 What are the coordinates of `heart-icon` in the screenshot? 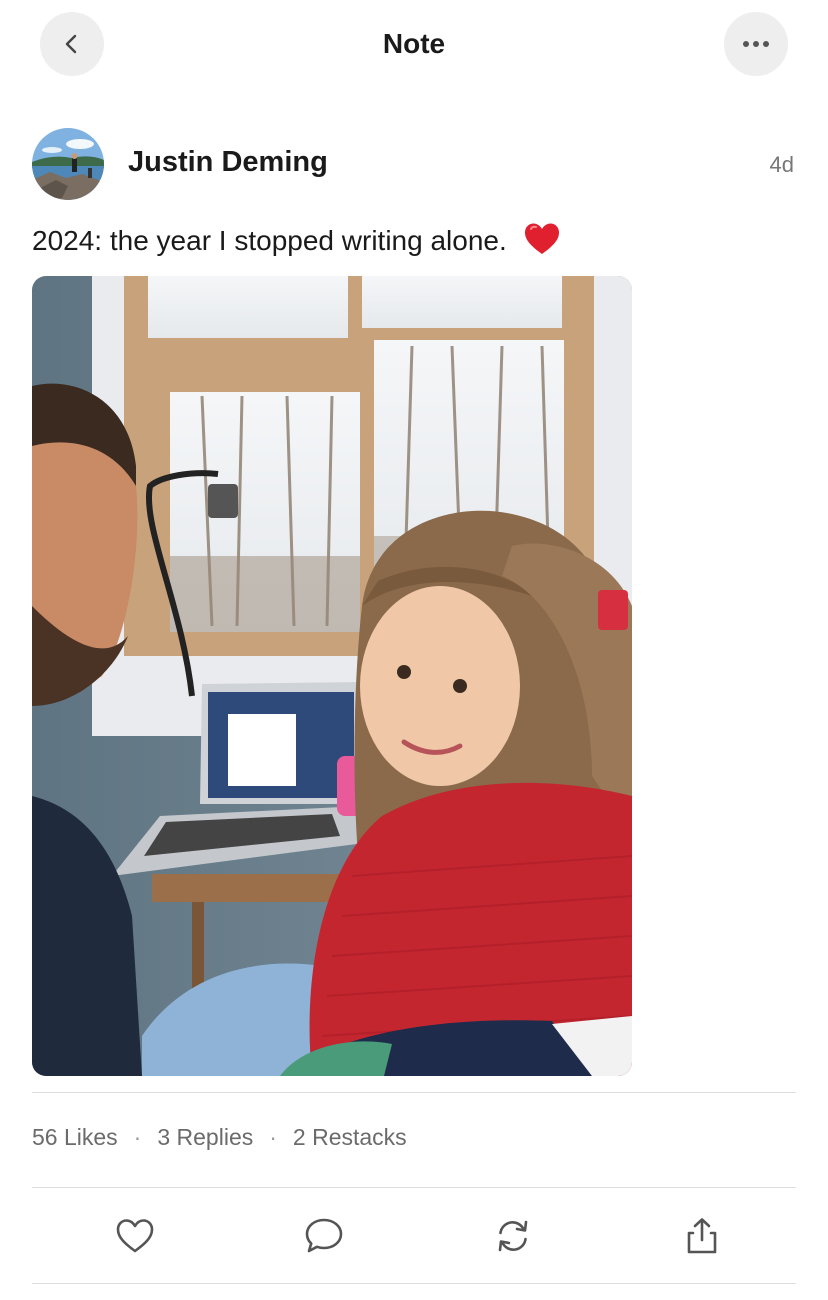 It's located at (135, 1236).